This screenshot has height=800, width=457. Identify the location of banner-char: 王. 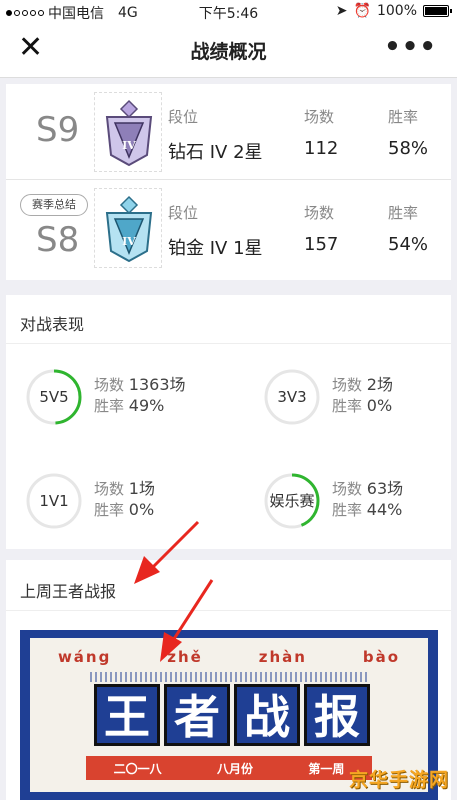
(127, 715).